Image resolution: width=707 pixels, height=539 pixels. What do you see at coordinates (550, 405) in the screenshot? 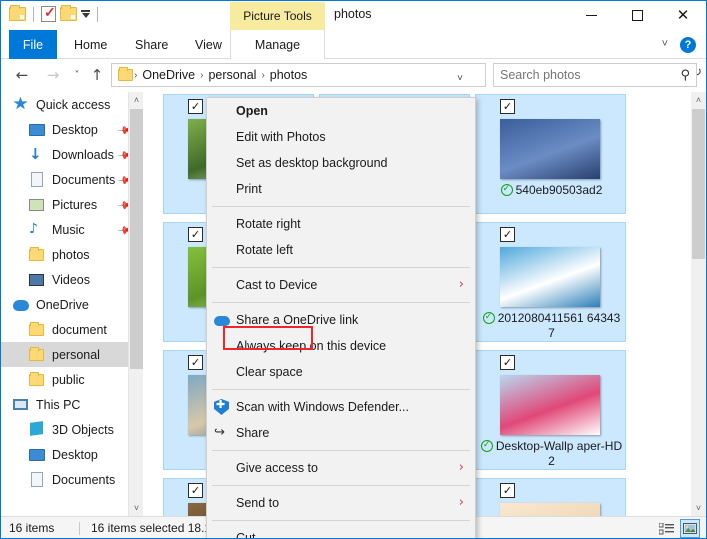
I see `file-thumbnail` at bounding box center [550, 405].